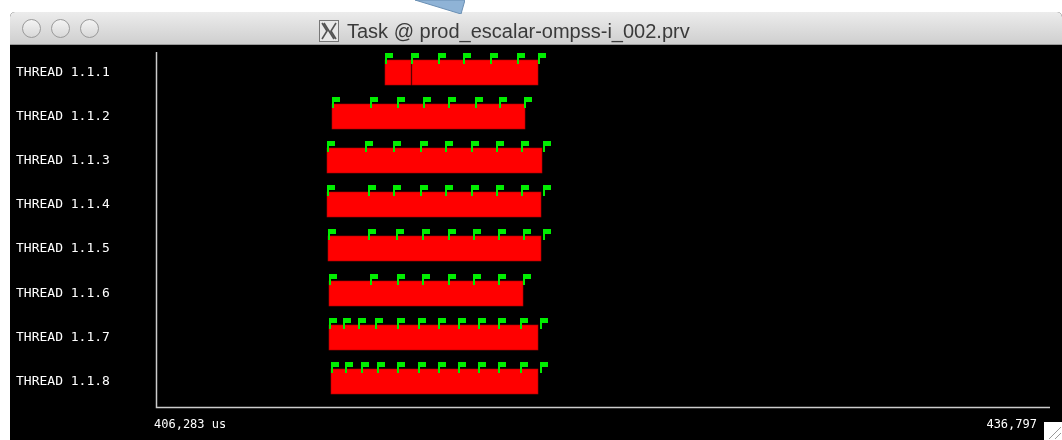 The image size is (1062, 440). What do you see at coordinates (63, 160) in the screenshot?
I see `thread-label: THREAD 1.1.3` at bounding box center [63, 160].